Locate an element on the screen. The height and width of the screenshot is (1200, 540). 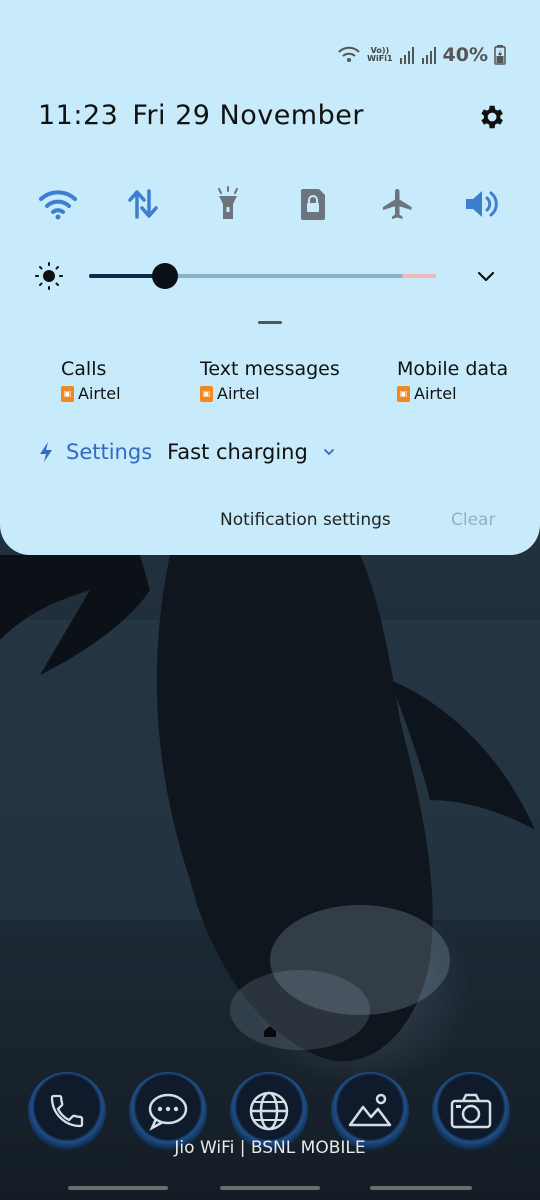
torch-icon is located at coordinates (228, 202).